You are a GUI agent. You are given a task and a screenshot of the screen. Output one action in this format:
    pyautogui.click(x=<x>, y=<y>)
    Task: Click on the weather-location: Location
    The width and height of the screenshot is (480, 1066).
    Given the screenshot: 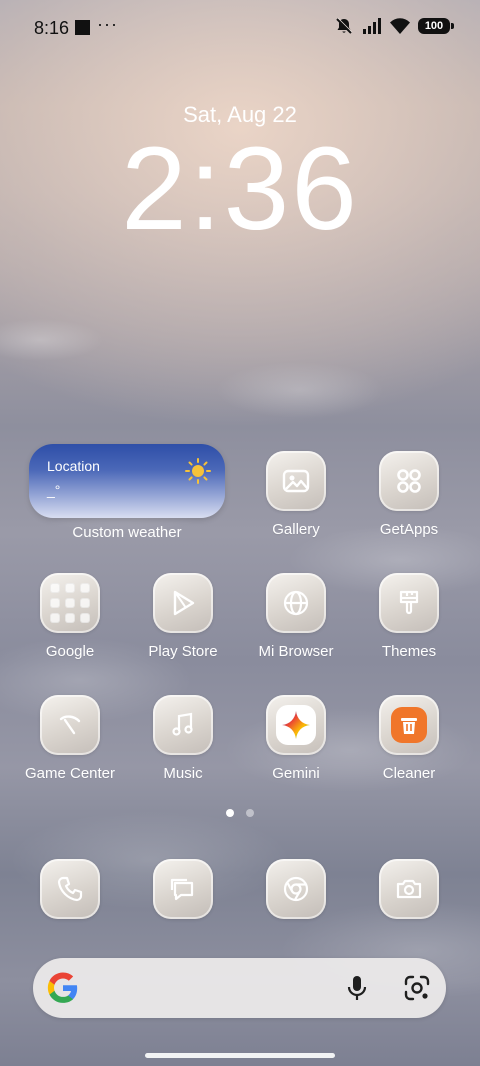 What is the action you would take?
    pyautogui.click(x=73, y=466)
    